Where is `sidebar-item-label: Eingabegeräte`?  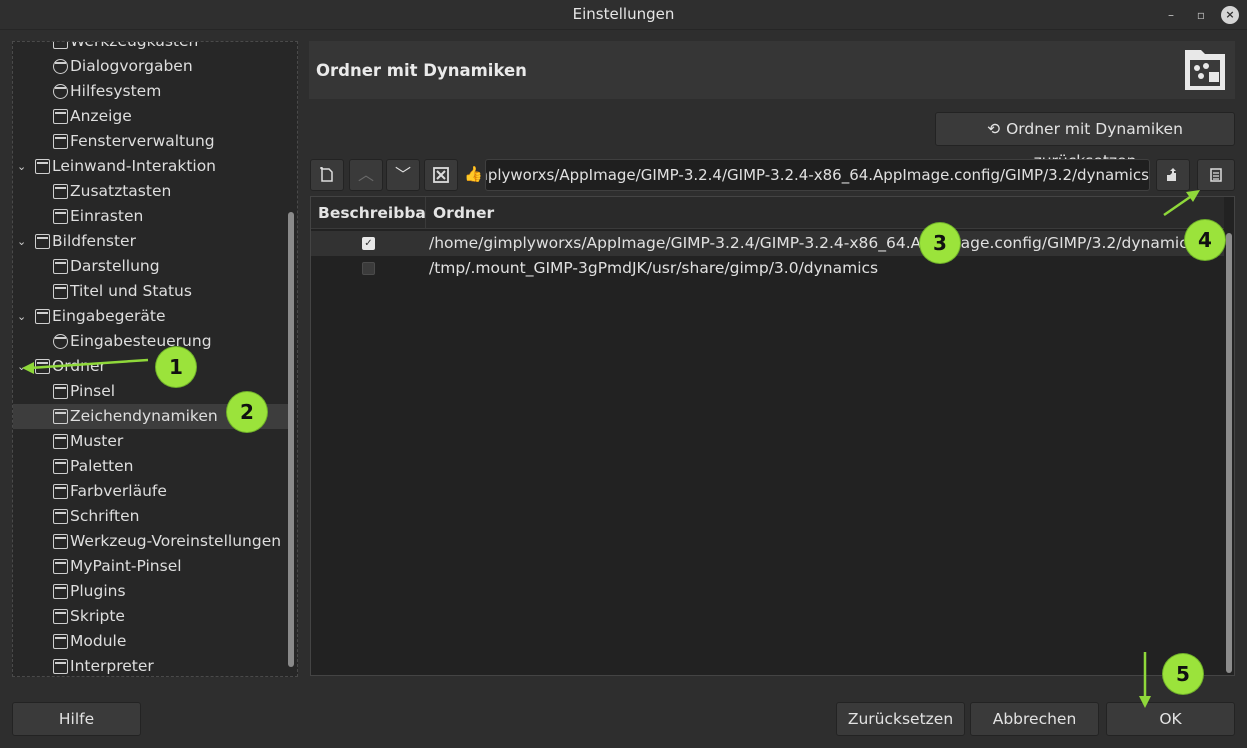
sidebar-item-label: Eingabegeräte is located at coordinates (109, 316).